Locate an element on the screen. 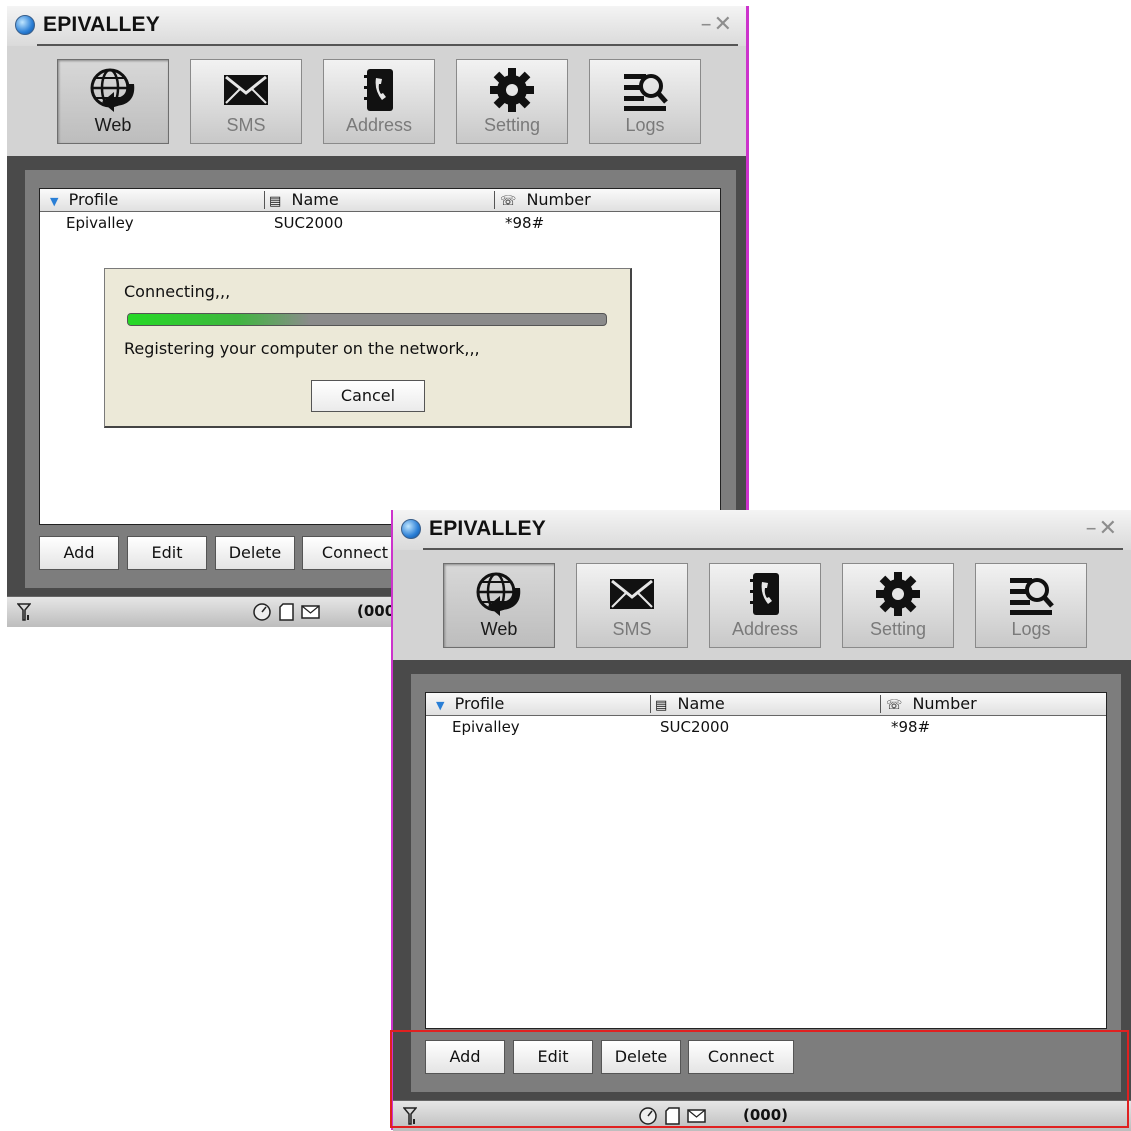 This screenshot has width=1131, height=1131. progress-fill is located at coordinates (219, 319).